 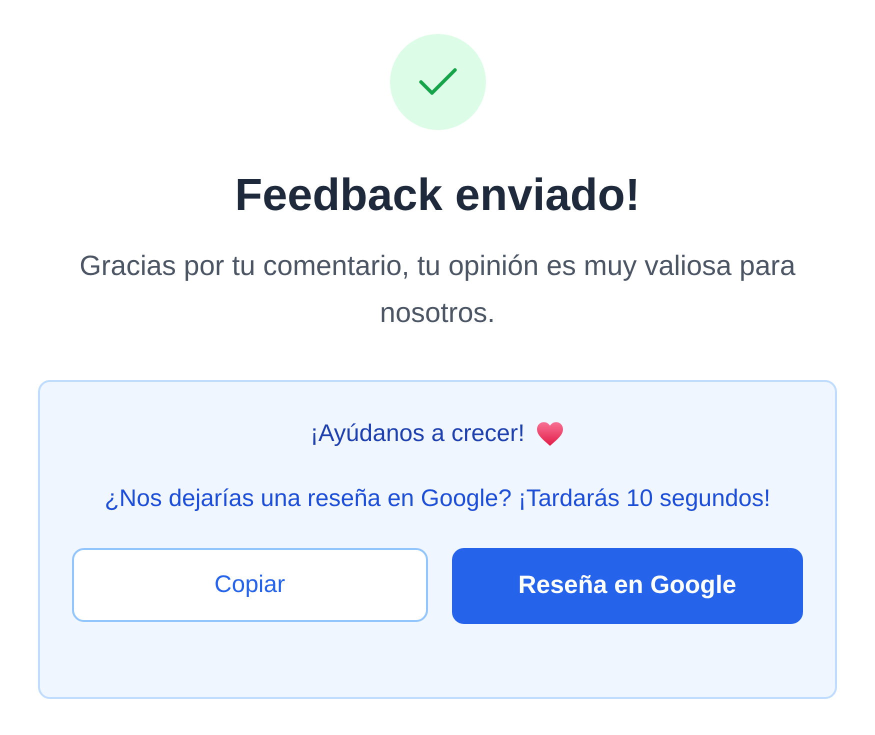 I want to click on heart-icon, so click(x=549, y=434).